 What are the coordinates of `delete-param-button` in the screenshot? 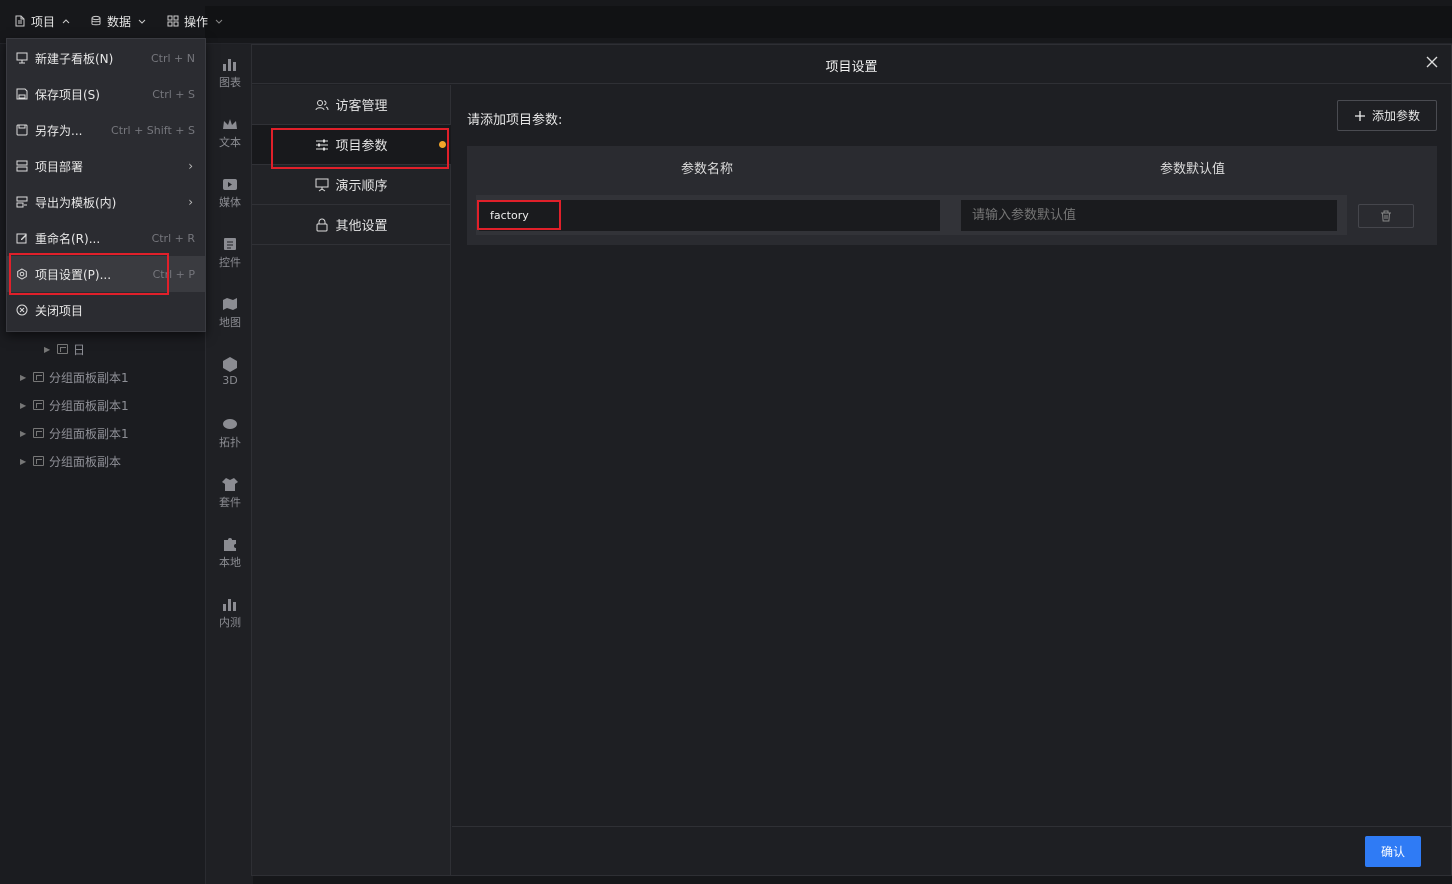 It's located at (1386, 216).